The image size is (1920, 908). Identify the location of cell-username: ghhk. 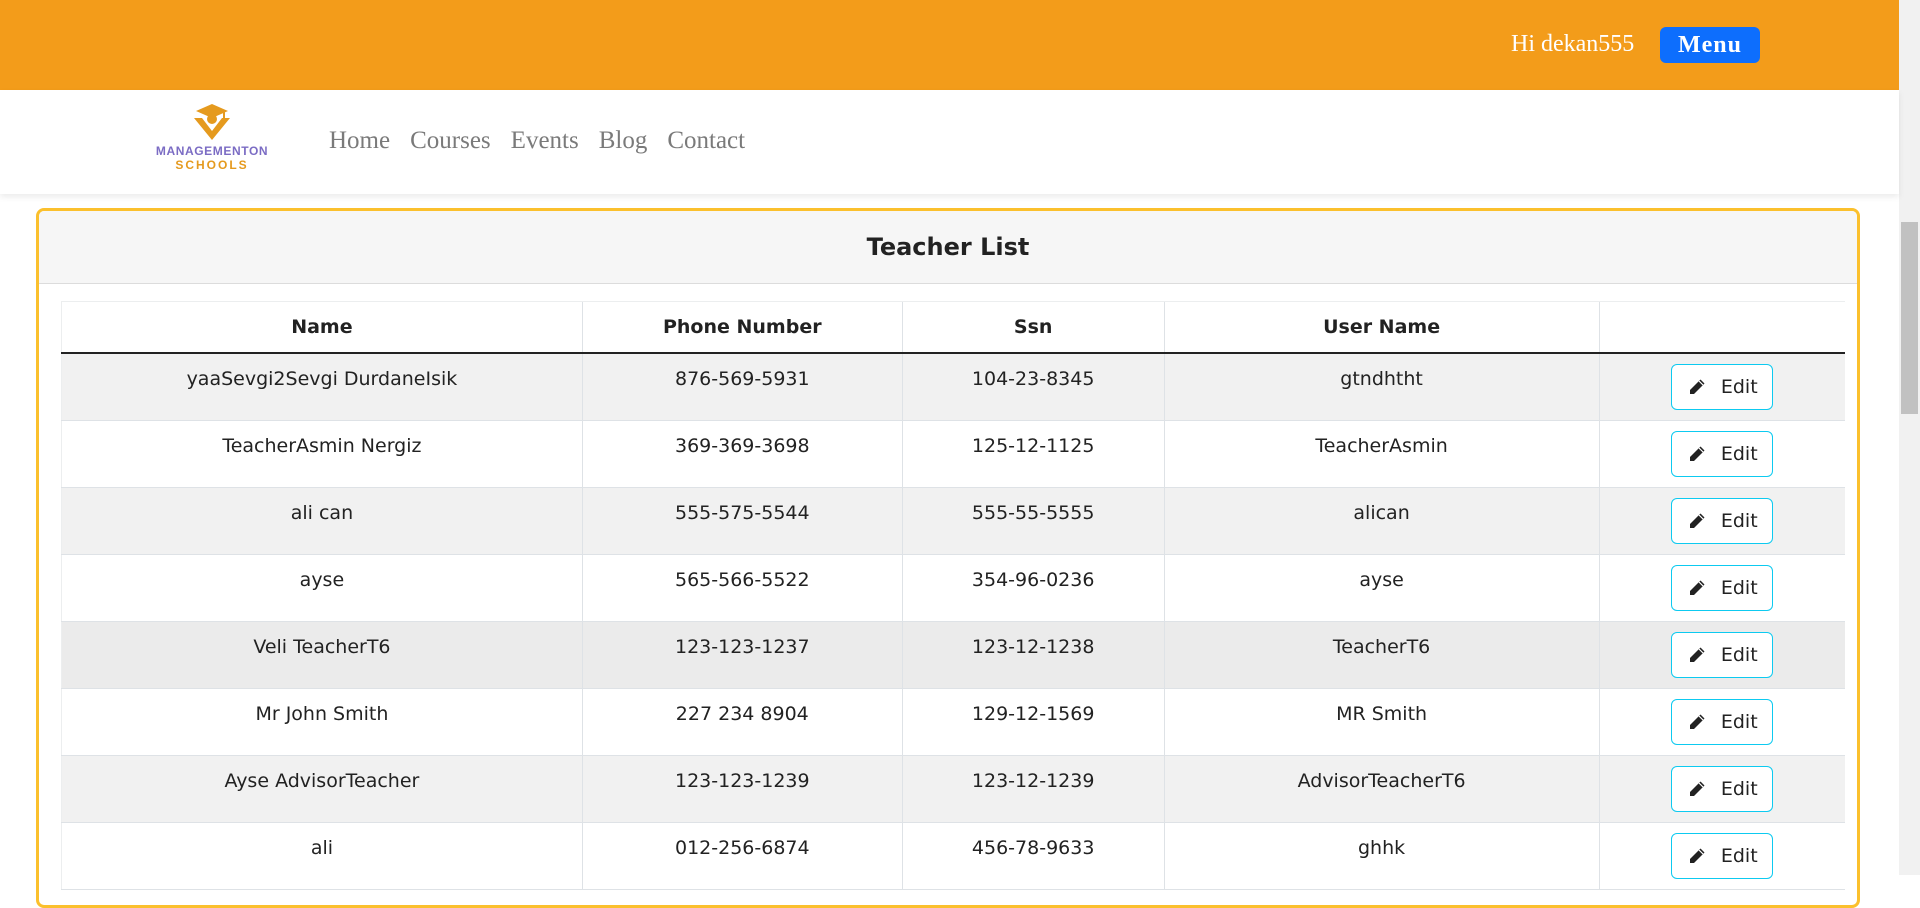
(1381, 856).